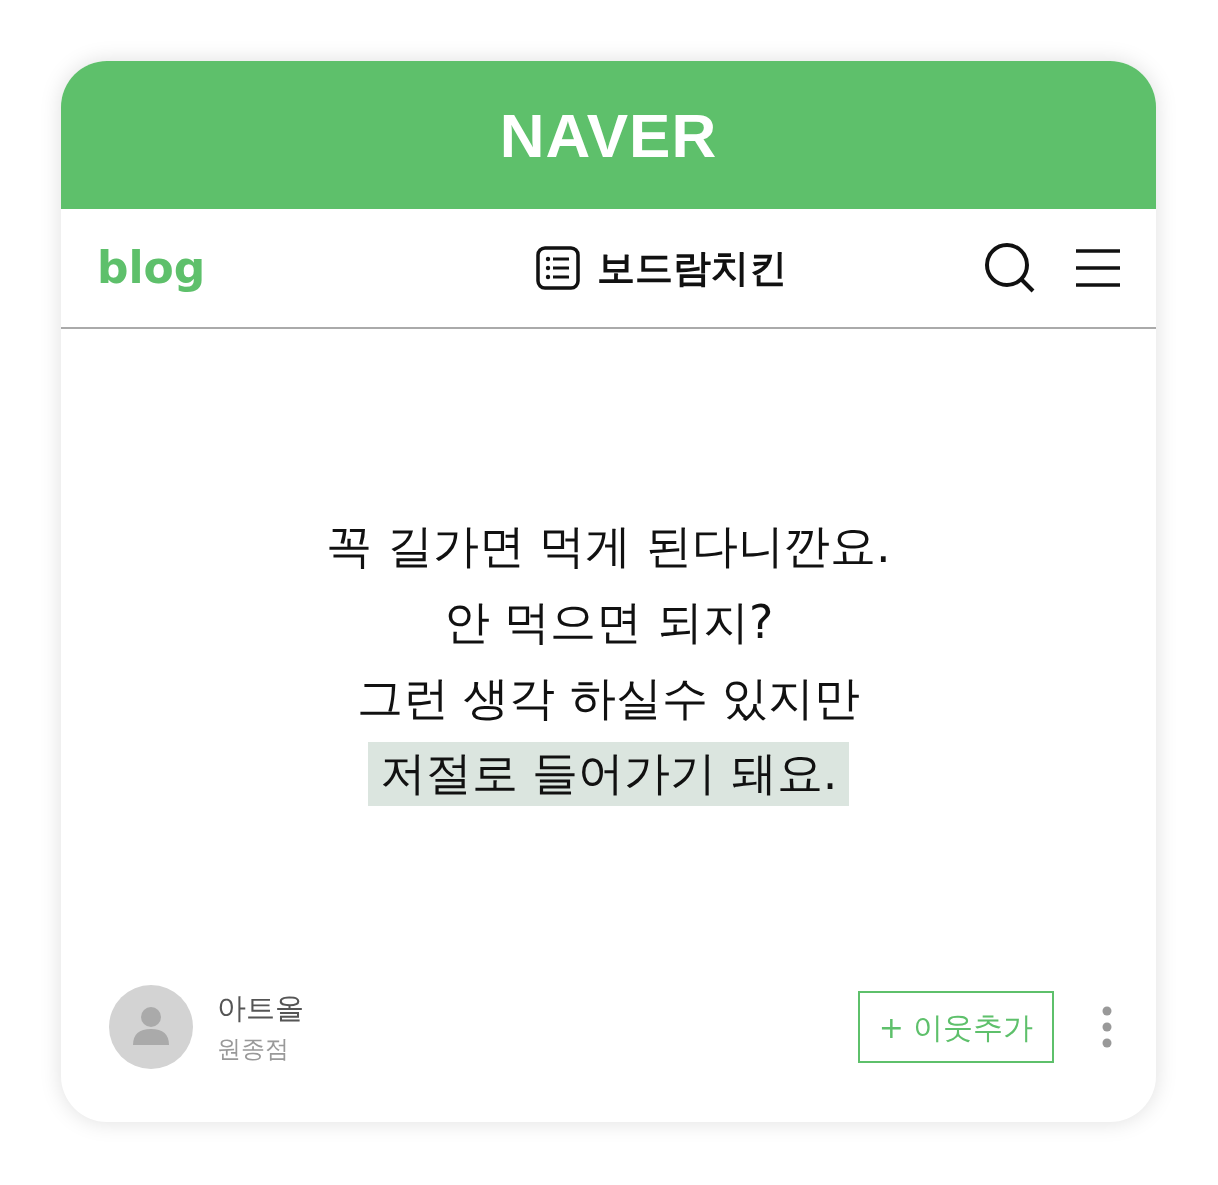 The width and height of the screenshot is (1218, 1185). I want to click on list-icon, so click(557, 268).